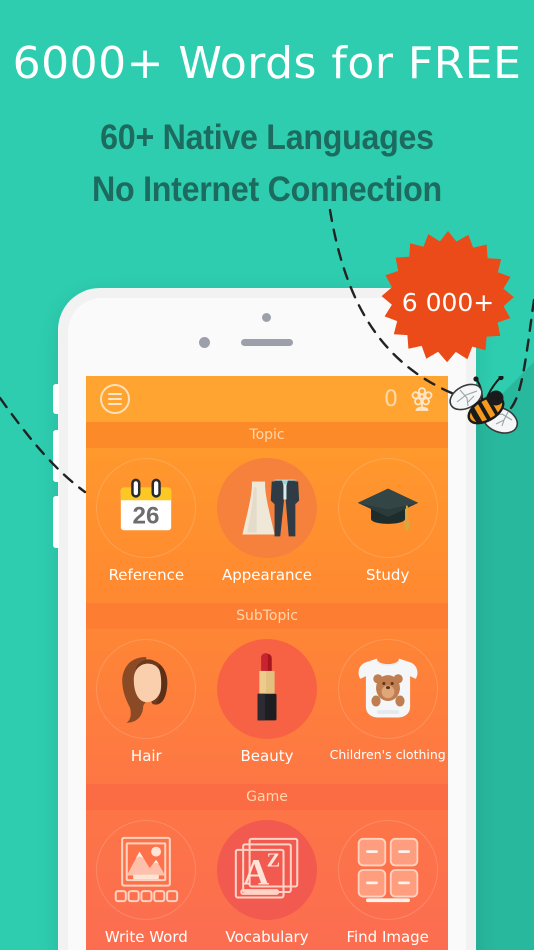 This screenshot has width=534, height=950. I want to click on grid-item-beauty: Beauty, so click(267, 702).